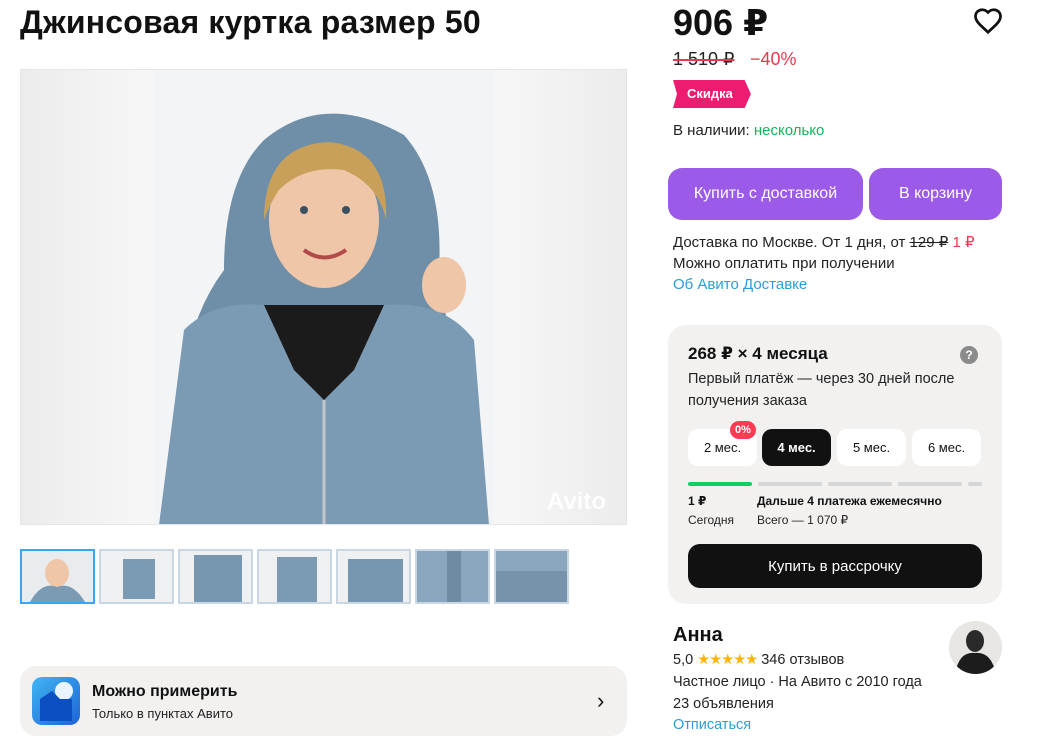  Describe the element at coordinates (713, 130) in the screenshot. I see `stock-label: В наличии:` at that location.